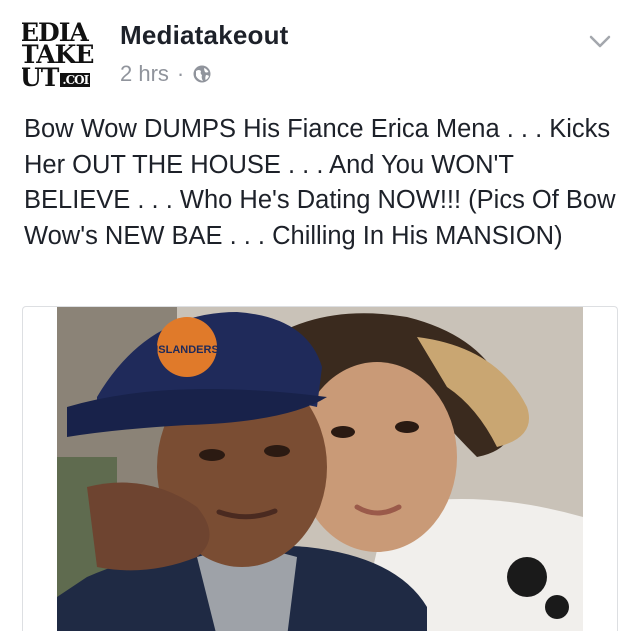 The width and height of the screenshot is (640, 631). I want to click on page-name-link: Mediatakeout, so click(204, 35).